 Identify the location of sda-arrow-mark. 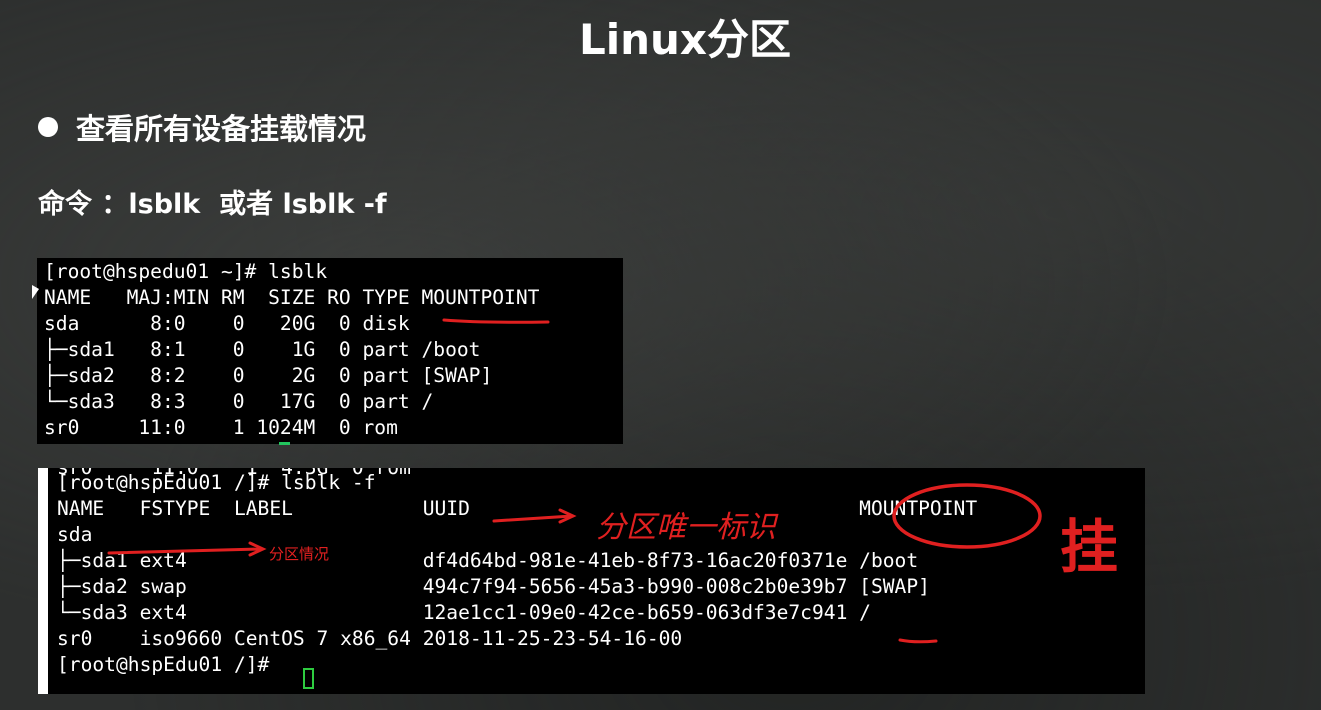
(185, 551).